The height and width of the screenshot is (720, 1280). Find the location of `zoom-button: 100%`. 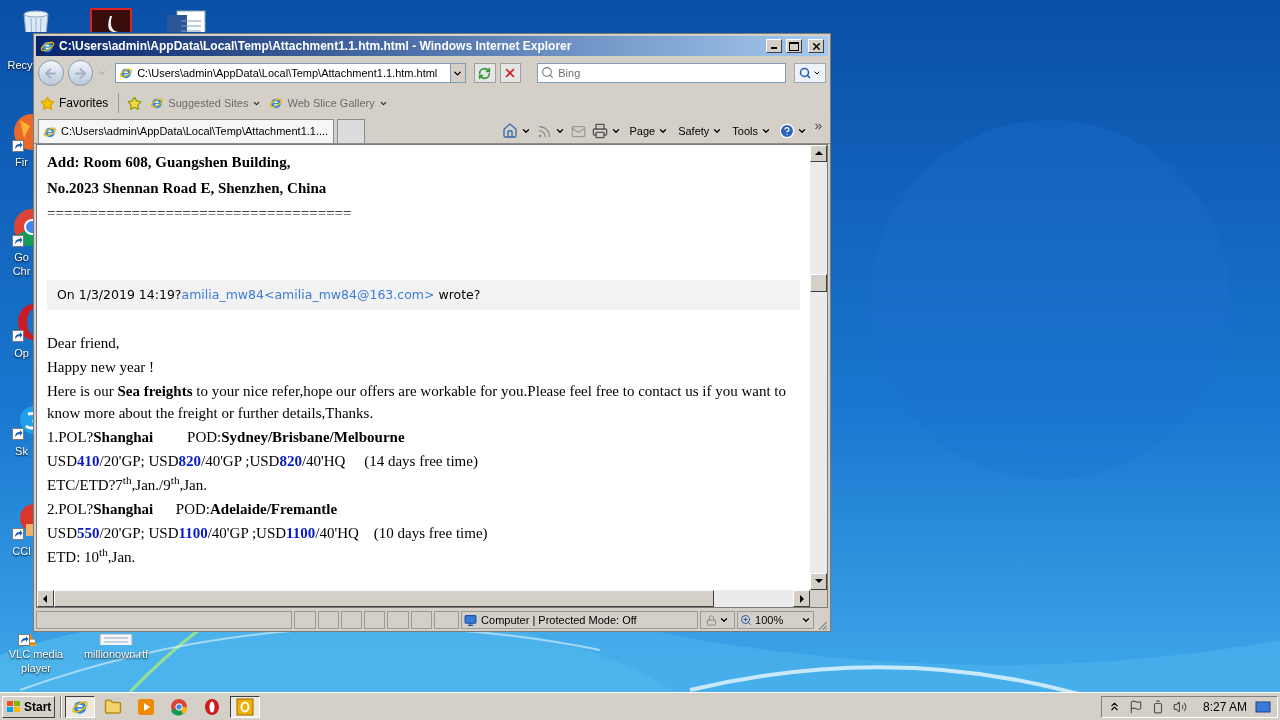

zoom-button: 100% is located at coordinates (776, 620).